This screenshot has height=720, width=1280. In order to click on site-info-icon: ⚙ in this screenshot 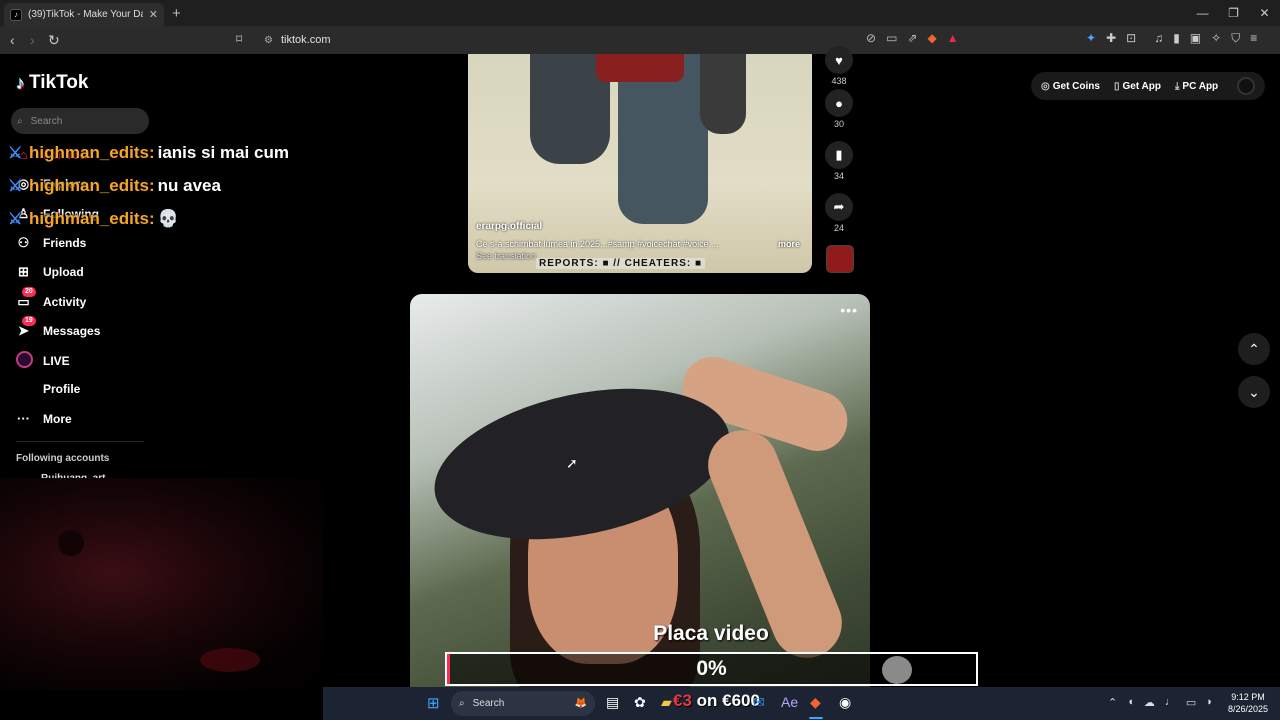, I will do `click(268, 40)`.